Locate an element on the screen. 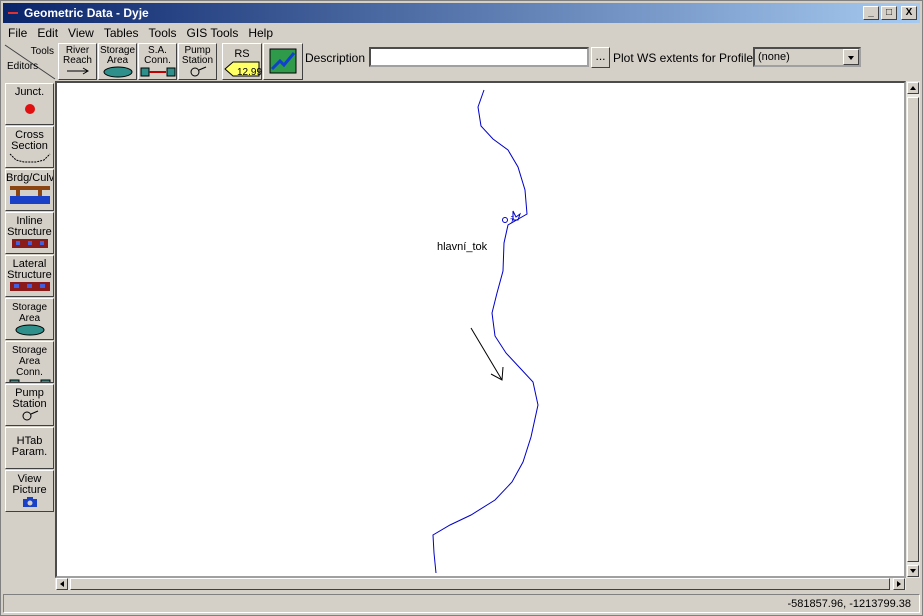 This screenshot has height=616, width=923. camera-icon is located at coordinates (29, 502).